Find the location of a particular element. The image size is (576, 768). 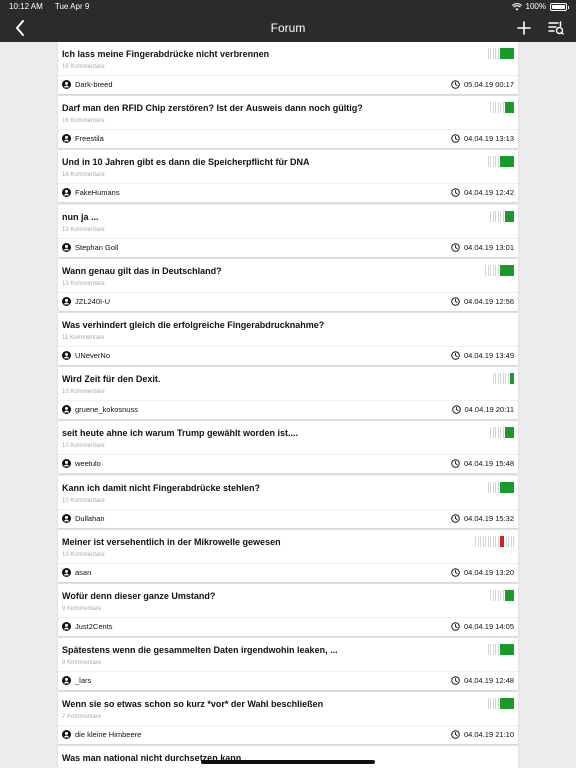

post-author-name: gruene_kokosnuss is located at coordinates (106, 410).